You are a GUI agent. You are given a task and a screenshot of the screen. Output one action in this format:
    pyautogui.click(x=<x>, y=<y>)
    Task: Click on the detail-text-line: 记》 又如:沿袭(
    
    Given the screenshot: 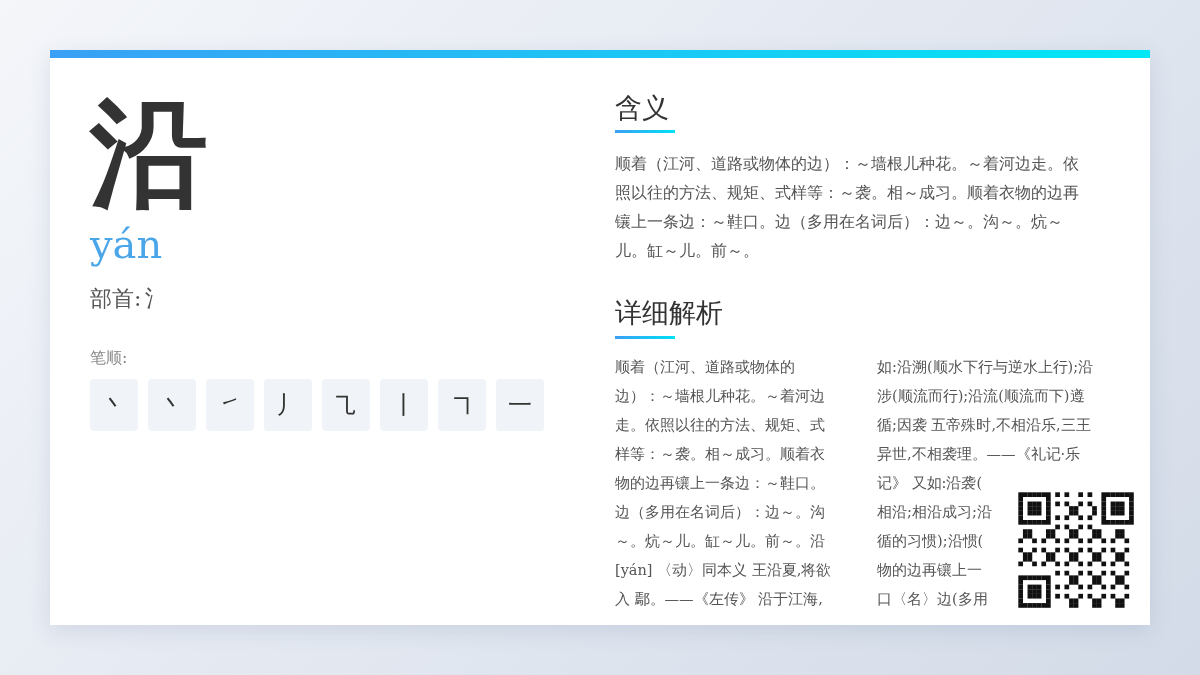 What is the action you would take?
    pyautogui.click(x=930, y=483)
    